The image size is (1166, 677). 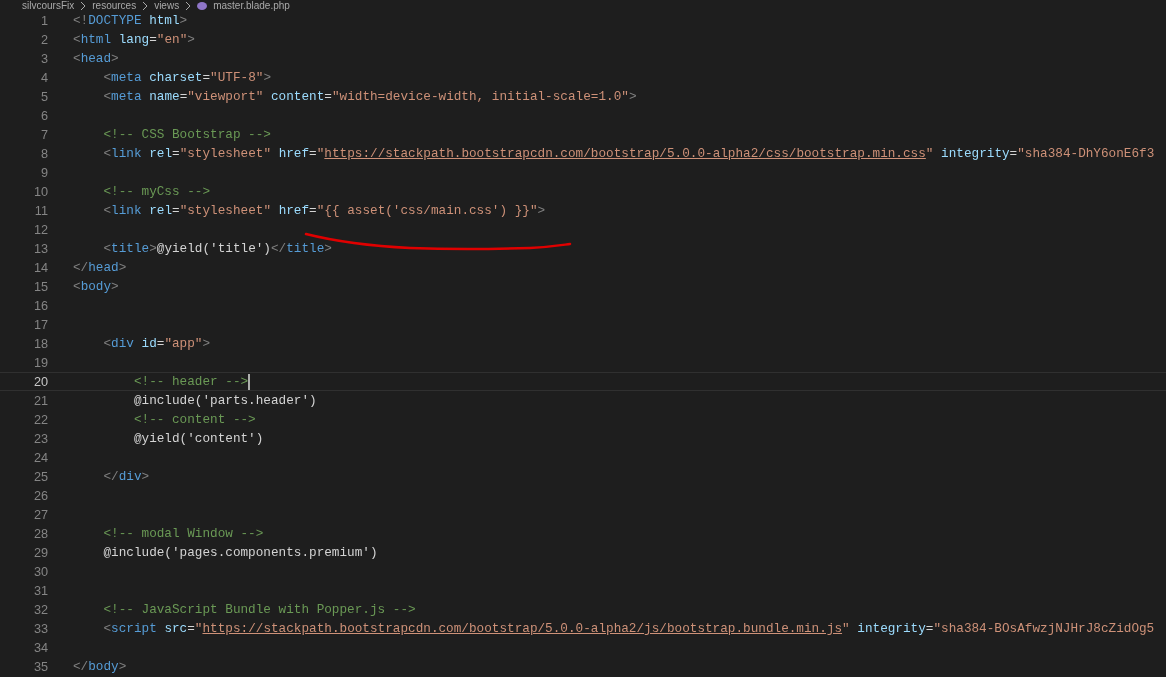 What do you see at coordinates (40, 362) in the screenshot?
I see `line-number: 19` at bounding box center [40, 362].